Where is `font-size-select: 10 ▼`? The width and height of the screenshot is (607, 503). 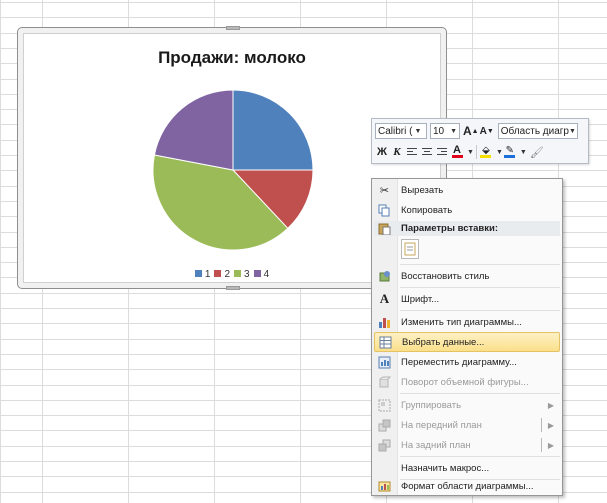
font-size-select: 10 ▼ is located at coordinates (445, 131).